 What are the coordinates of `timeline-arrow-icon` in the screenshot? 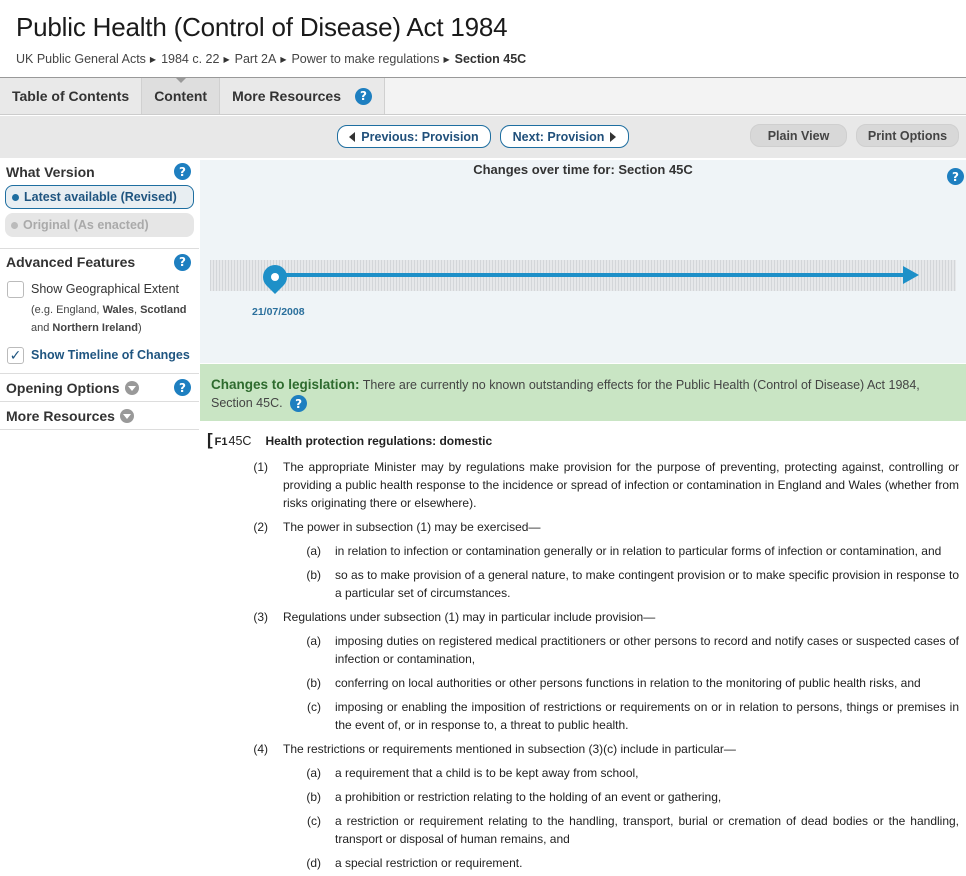 It's located at (911, 275).